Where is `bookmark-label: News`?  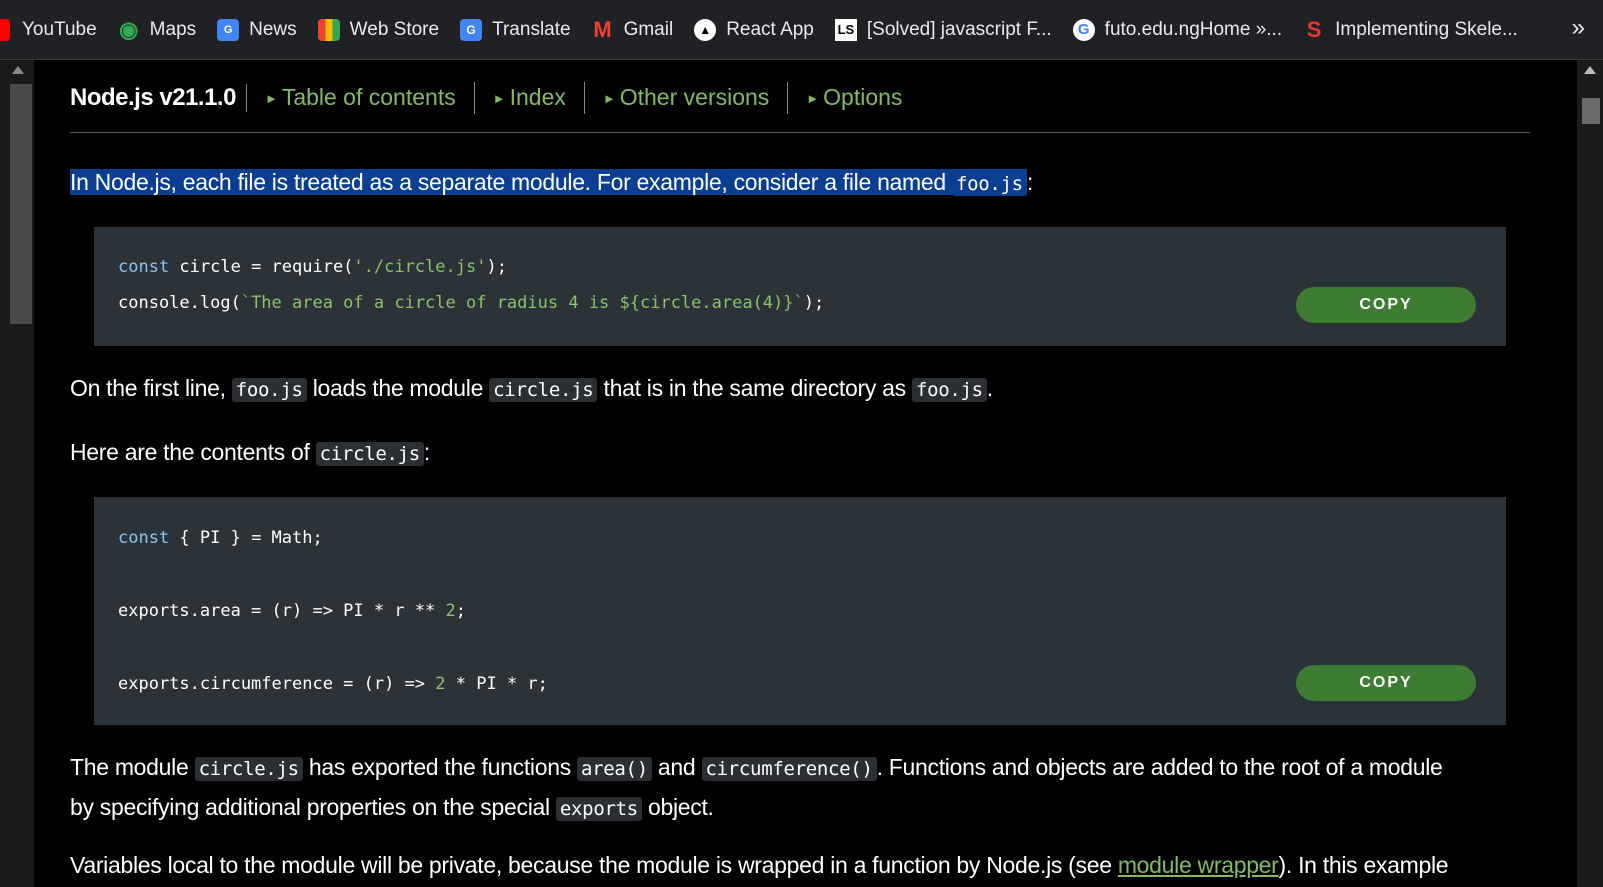 bookmark-label: News is located at coordinates (273, 29).